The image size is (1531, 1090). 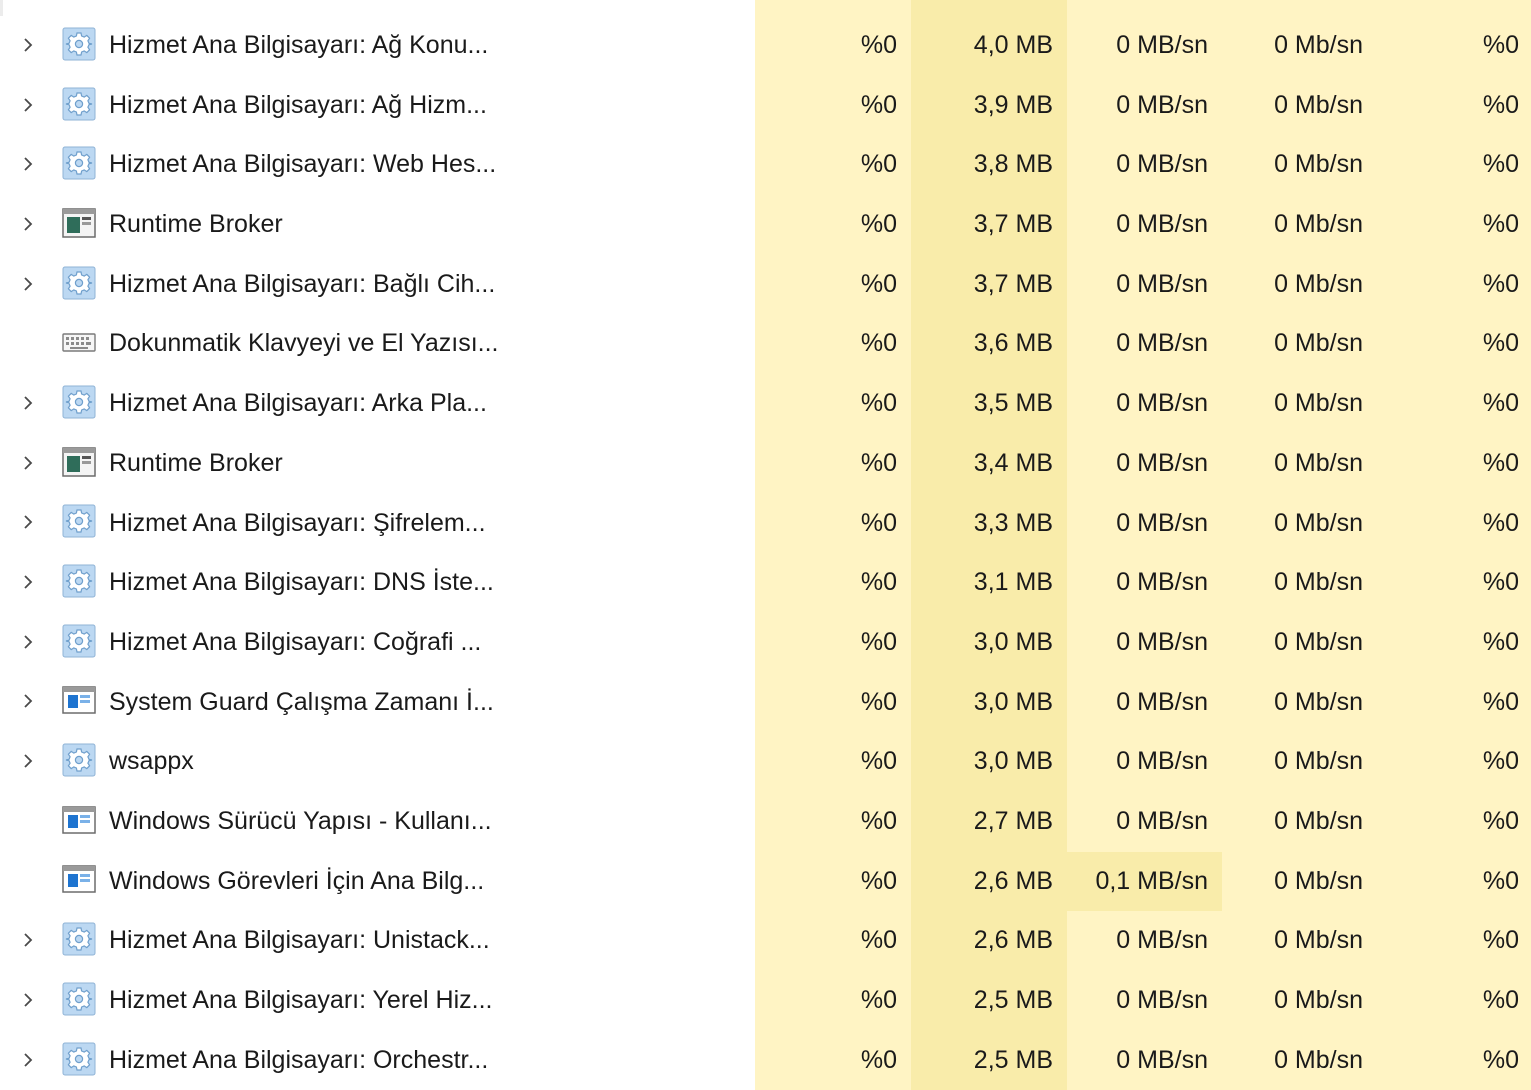 What do you see at coordinates (989, 583) in the screenshot?
I see `memory-value: 3,1 MB` at bounding box center [989, 583].